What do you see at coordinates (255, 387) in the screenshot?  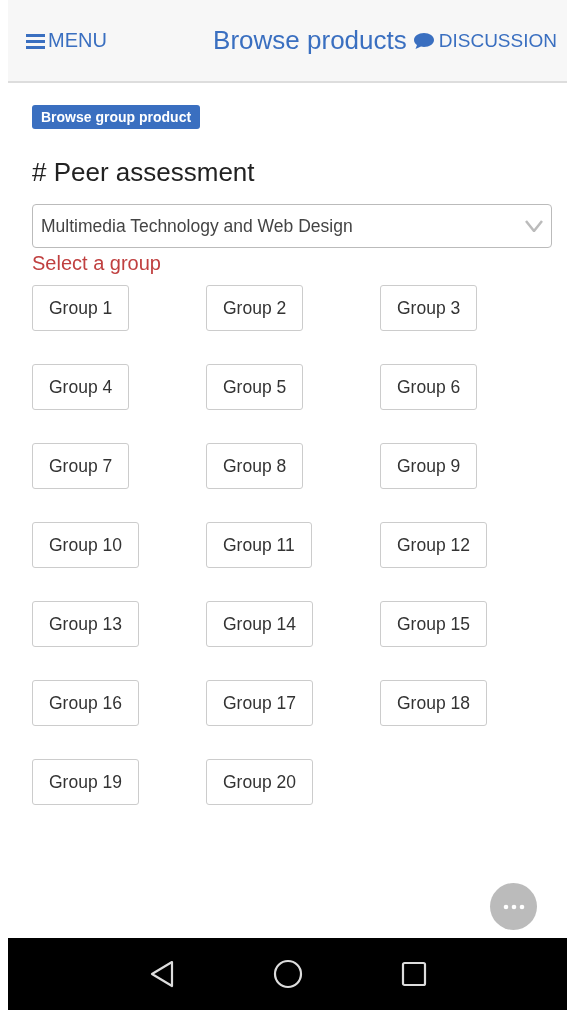 I see `group-button: Group 5` at bounding box center [255, 387].